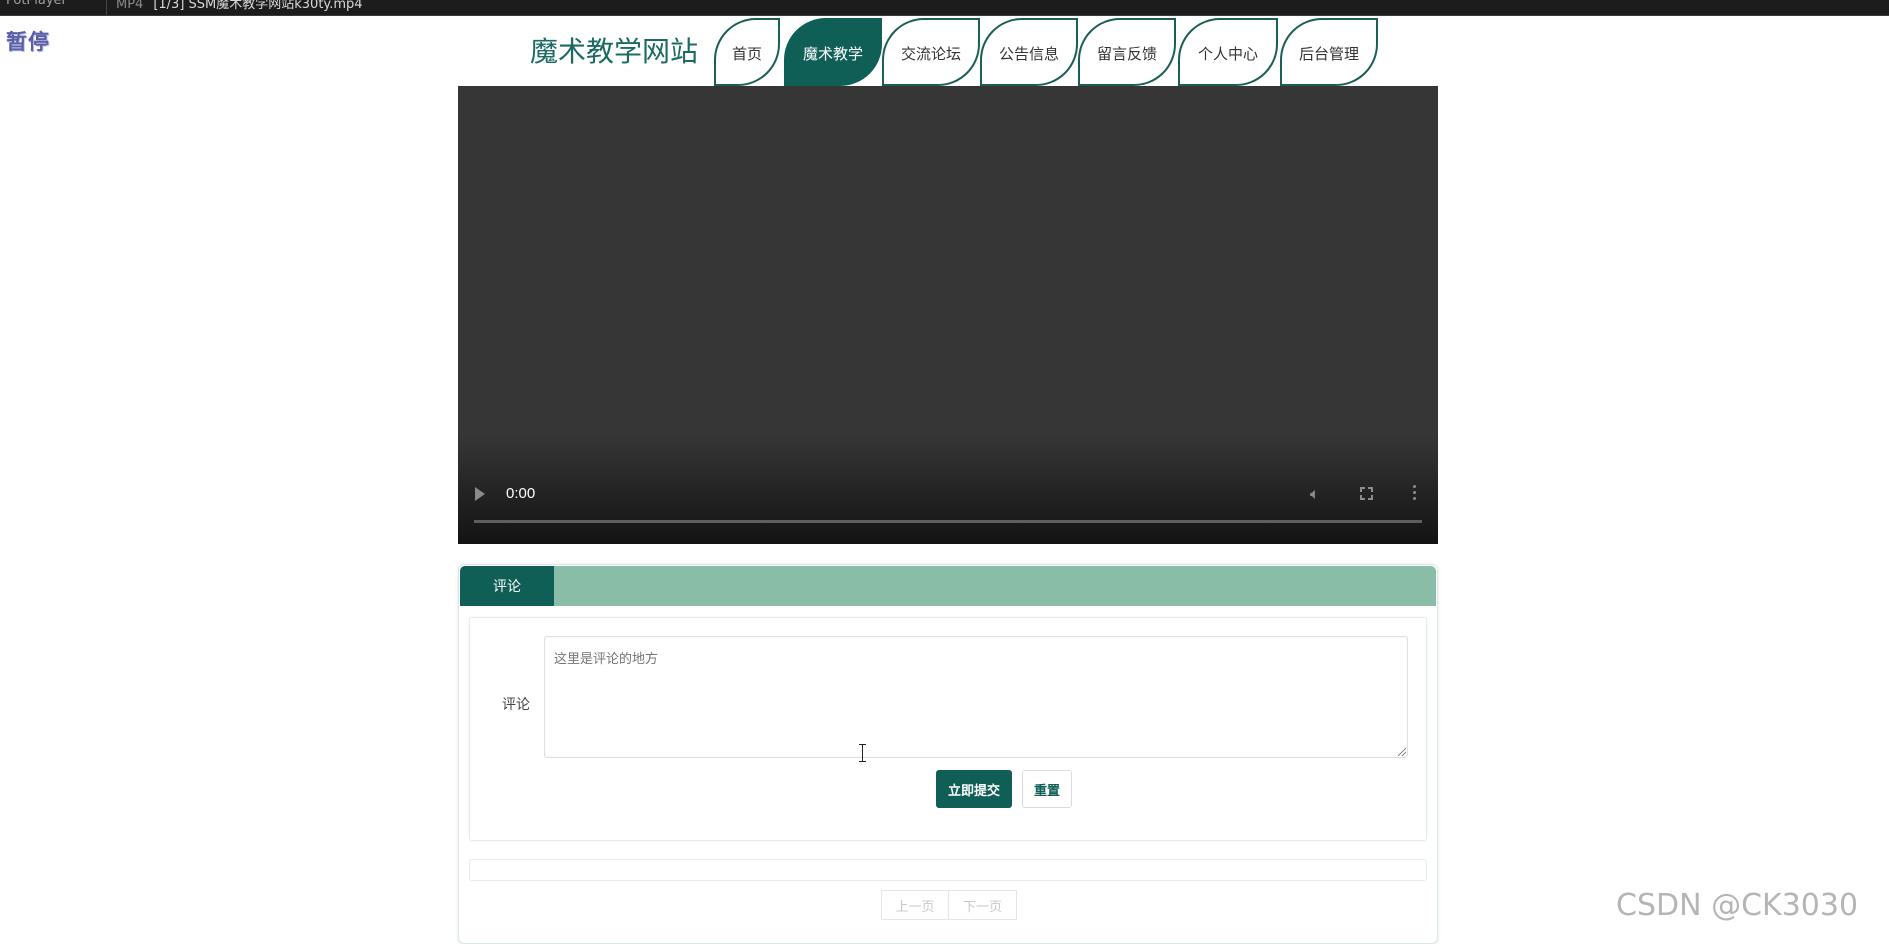  Describe the element at coordinates (948, 521) in the screenshot. I see `video-progress-bar` at that location.